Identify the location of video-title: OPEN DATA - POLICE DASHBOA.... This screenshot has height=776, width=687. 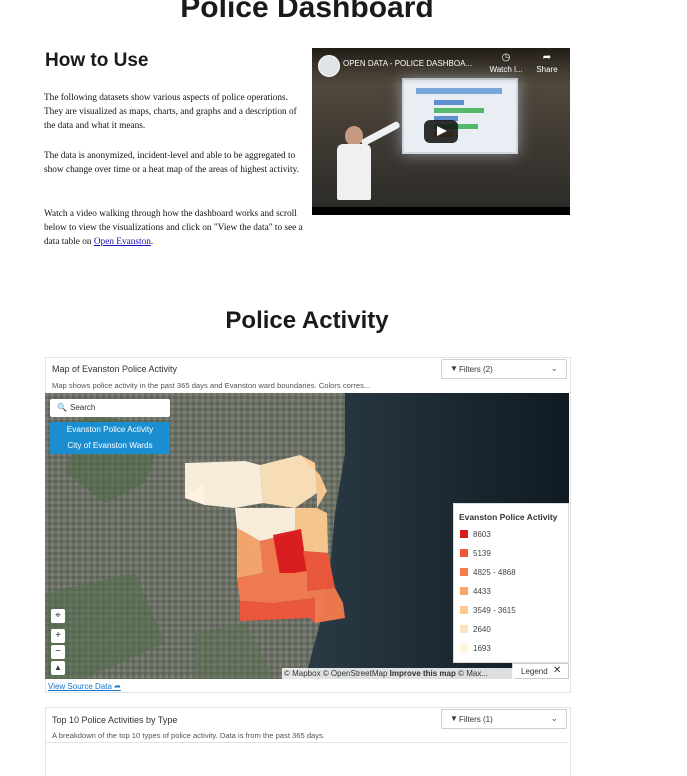
(407, 63).